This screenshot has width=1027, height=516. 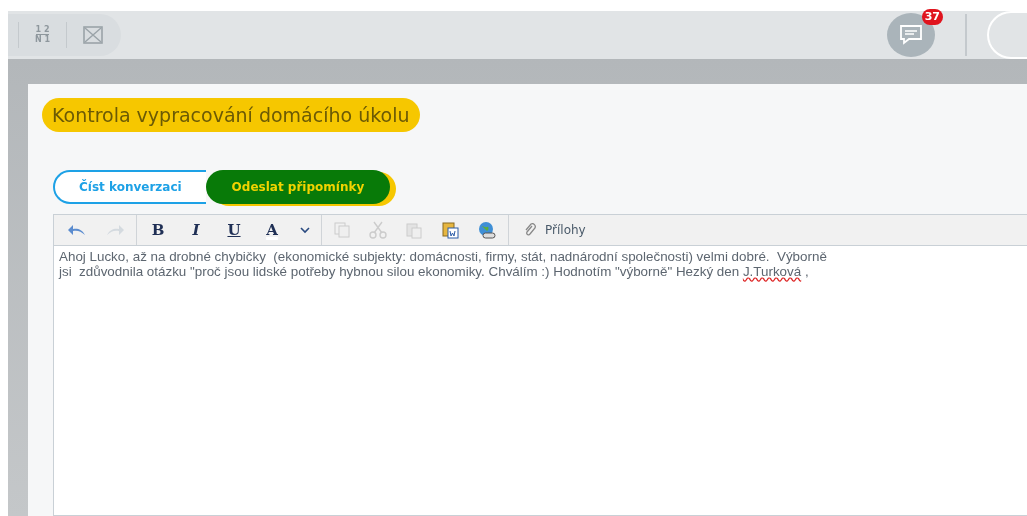 What do you see at coordinates (231, 115) in the screenshot?
I see `page-title: Kontrola vypracování domácího úkolu` at bounding box center [231, 115].